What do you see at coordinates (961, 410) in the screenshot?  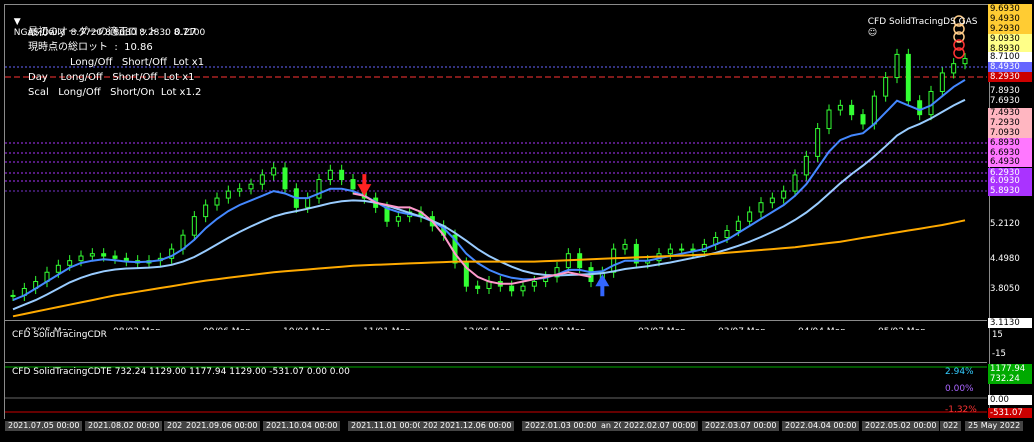 I see `pct-bot: -1.32%` at bounding box center [961, 410].